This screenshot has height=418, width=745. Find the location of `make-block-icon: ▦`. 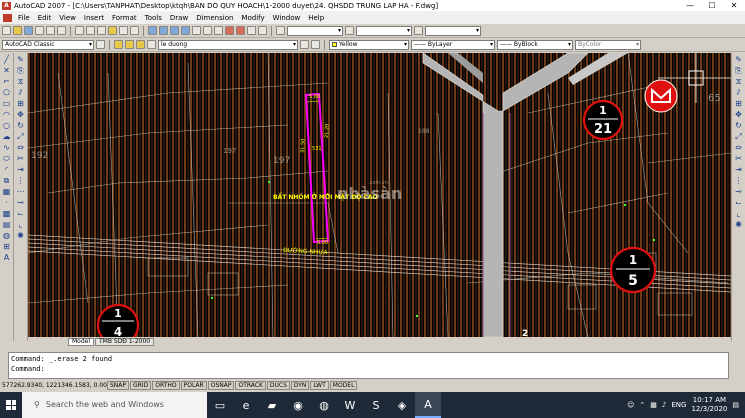

make-block-icon: ▦ is located at coordinates (6, 192).